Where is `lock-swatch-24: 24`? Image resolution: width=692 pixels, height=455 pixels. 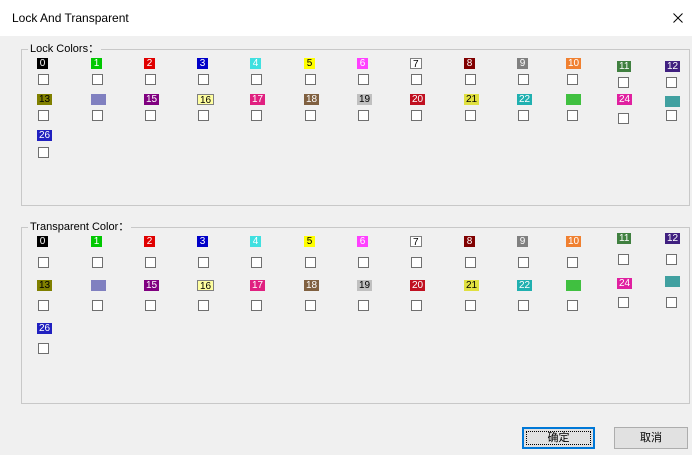
lock-swatch-24: 24 is located at coordinates (625, 99).